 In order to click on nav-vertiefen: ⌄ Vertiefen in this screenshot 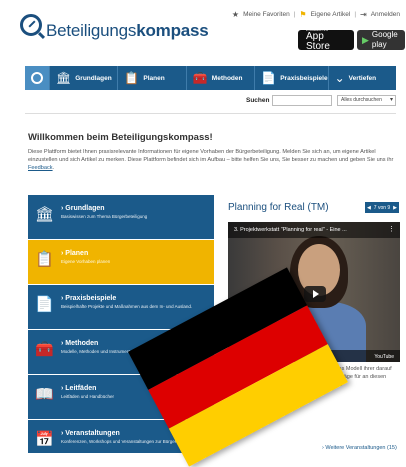, I will do `click(361, 78)`.